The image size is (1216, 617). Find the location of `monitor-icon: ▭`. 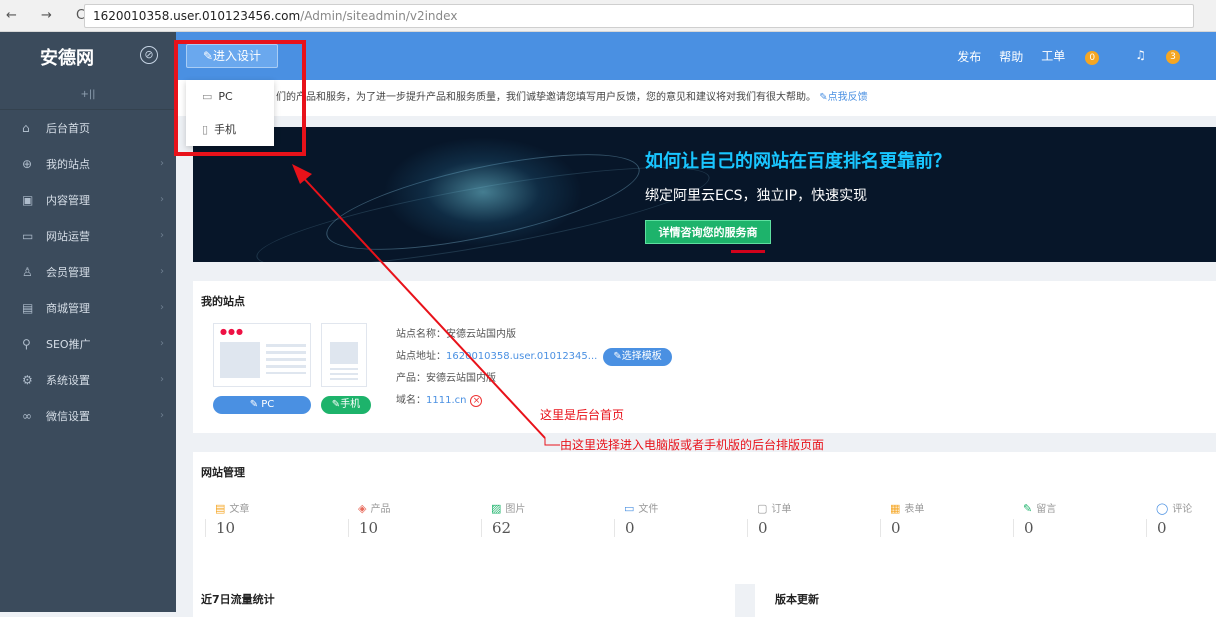

monitor-icon: ▭ is located at coordinates (28, 236).